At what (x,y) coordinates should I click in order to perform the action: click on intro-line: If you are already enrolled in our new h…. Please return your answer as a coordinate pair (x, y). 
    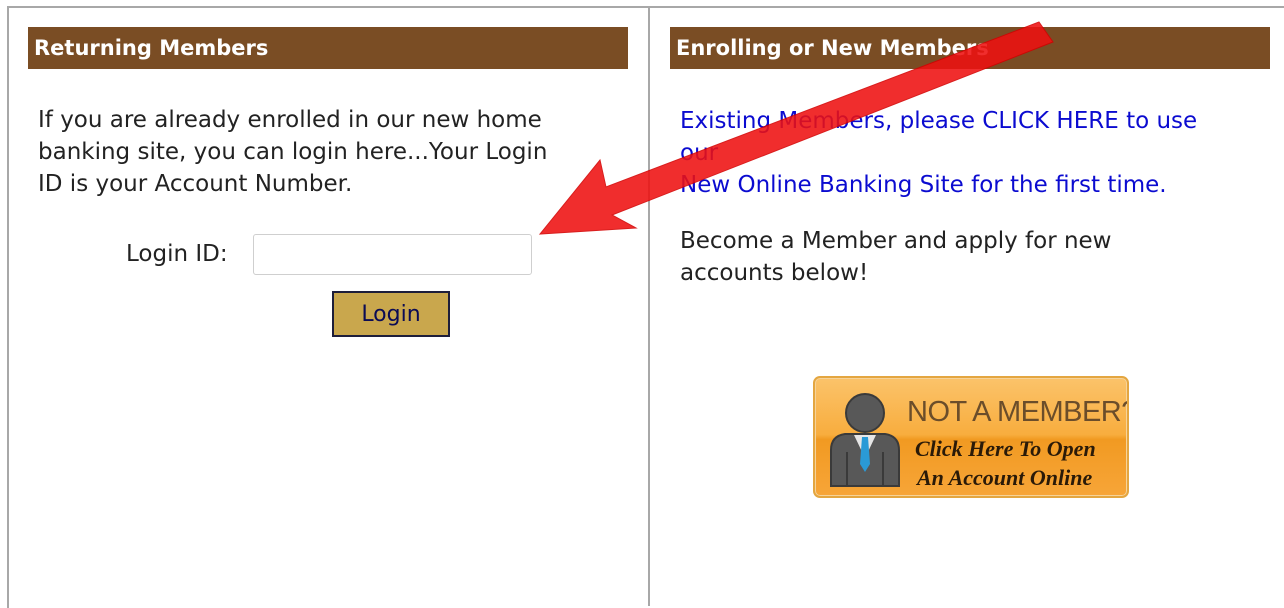
    Looking at the image, I should click on (290, 120).